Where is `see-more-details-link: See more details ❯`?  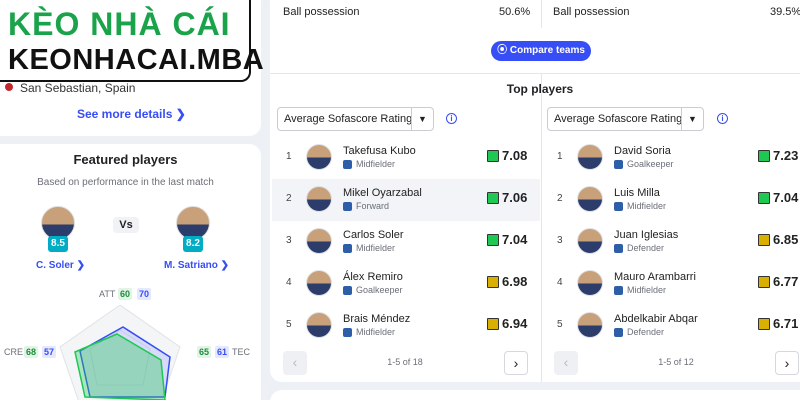
see-more-details-link: See more details ❯ is located at coordinates (131, 114).